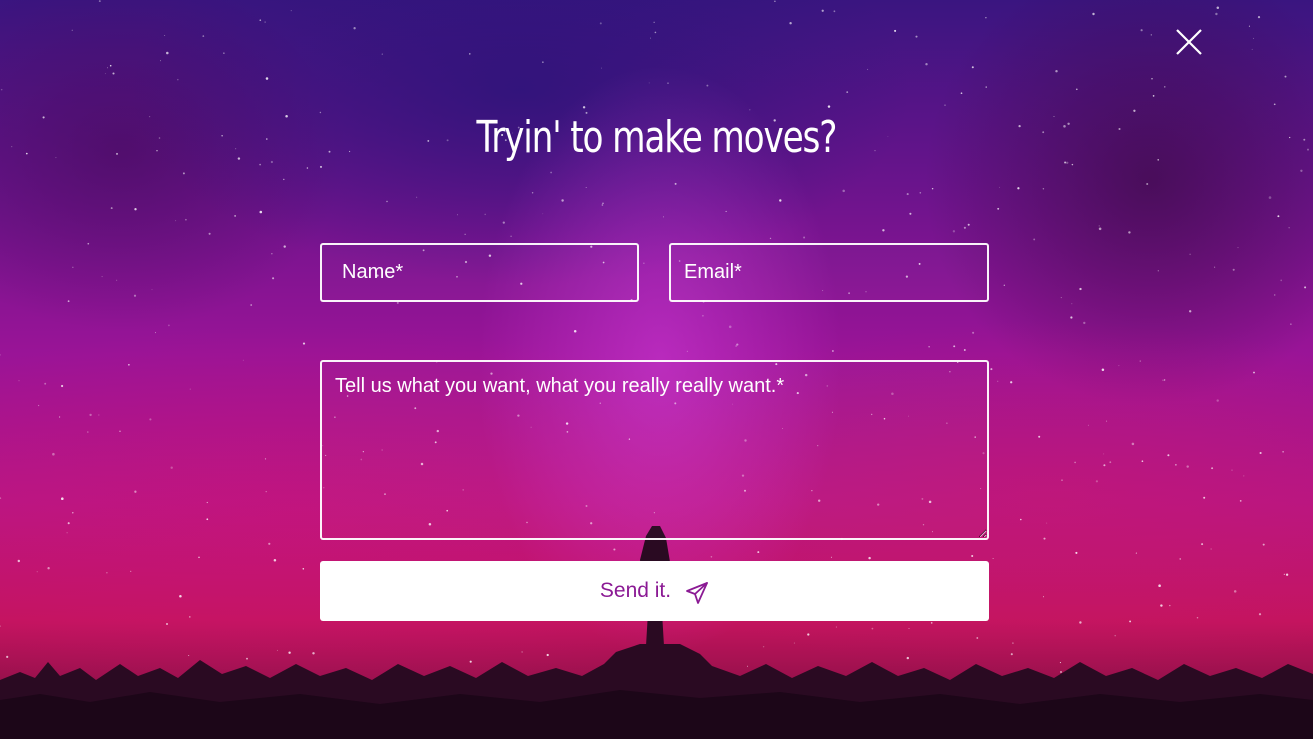 This screenshot has width=1313, height=739. I want to click on close-icon, so click(1189, 42).